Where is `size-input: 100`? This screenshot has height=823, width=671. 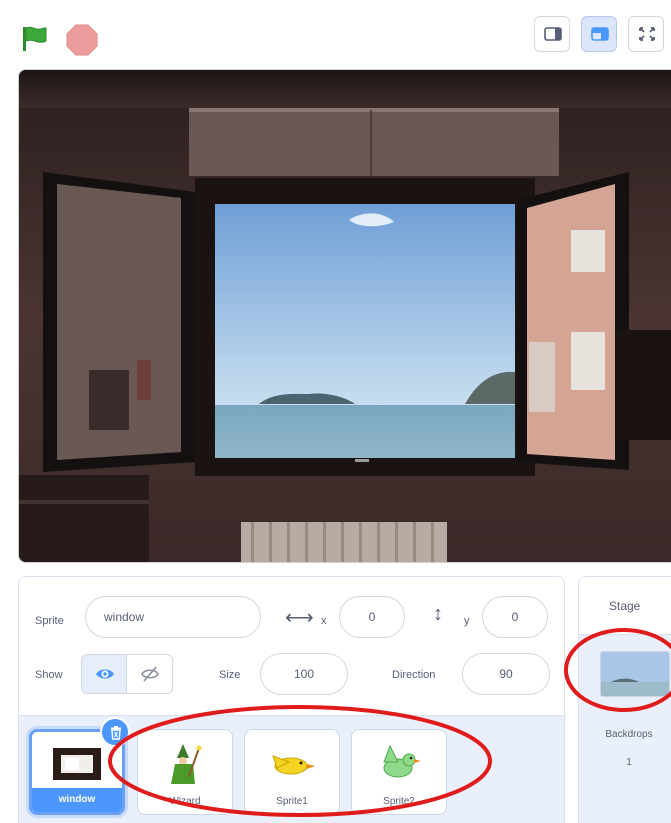 size-input: 100 is located at coordinates (304, 674).